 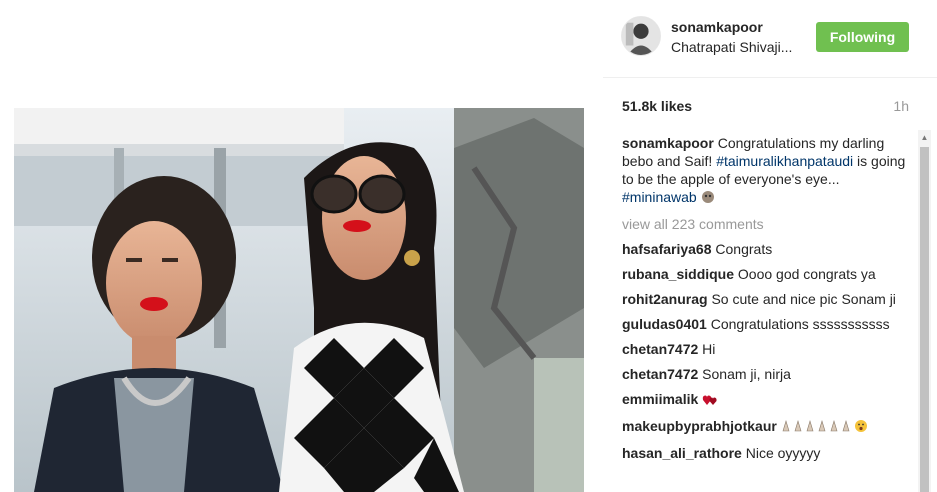 I want to click on comment-text: Congrats, so click(x=744, y=249).